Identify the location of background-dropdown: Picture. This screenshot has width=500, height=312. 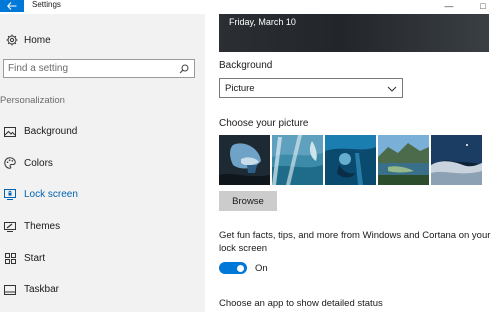
(311, 88).